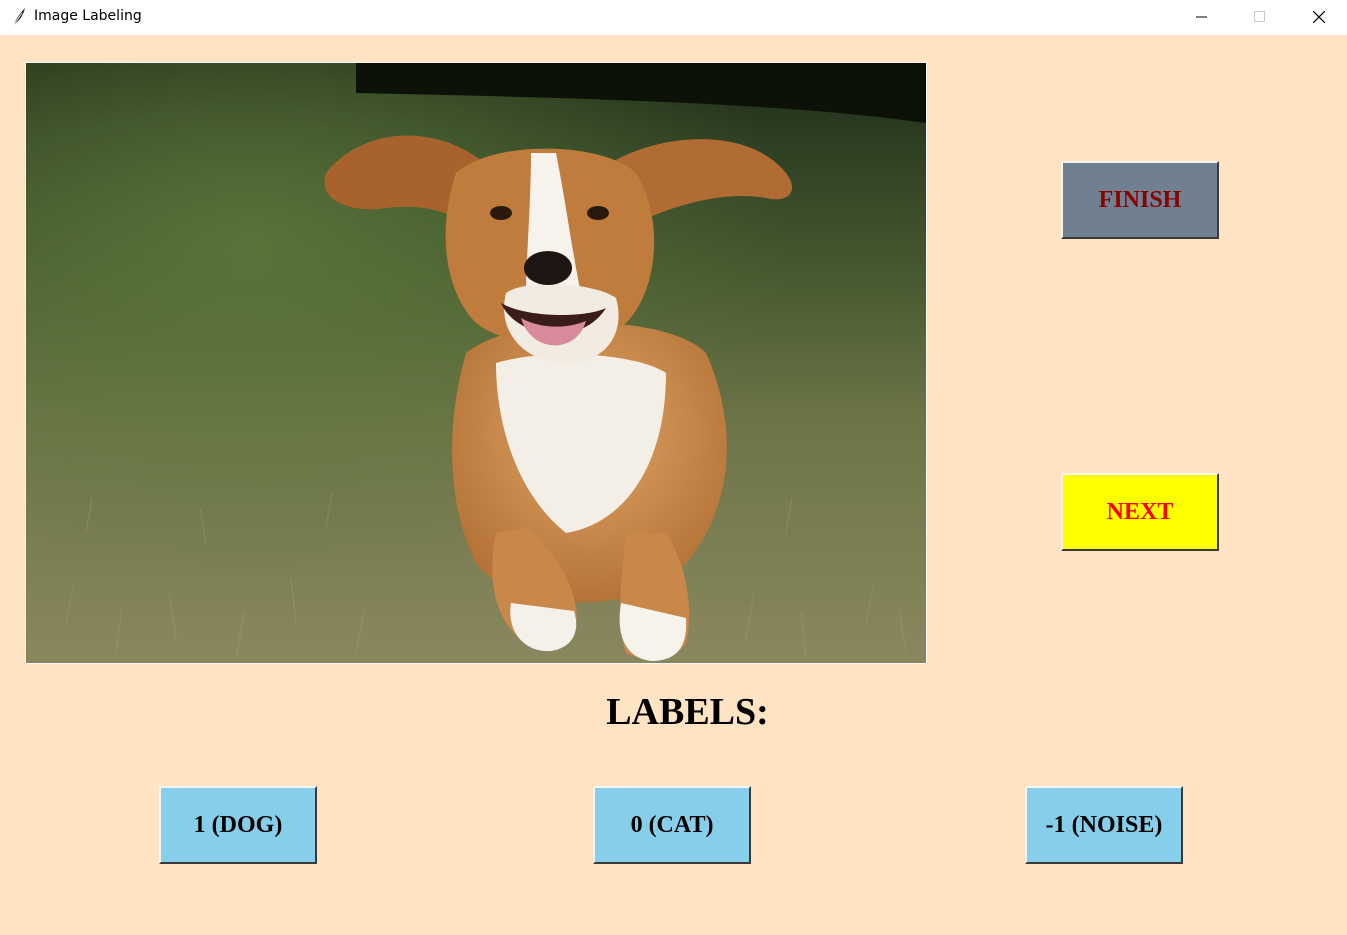  I want to click on minimize-button, so click(1202, 16).